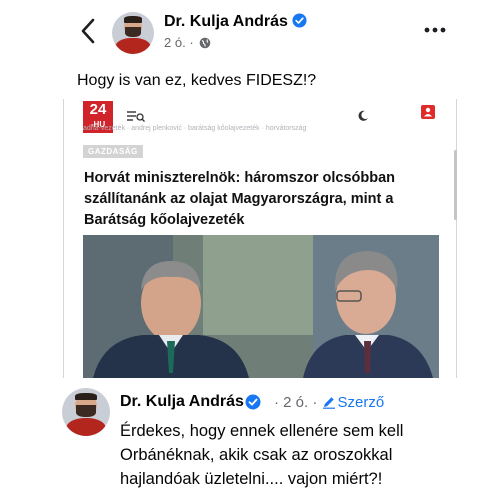  Describe the element at coordinates (86, 412) in the screenshot. I see `commenter-avatar` at that location.